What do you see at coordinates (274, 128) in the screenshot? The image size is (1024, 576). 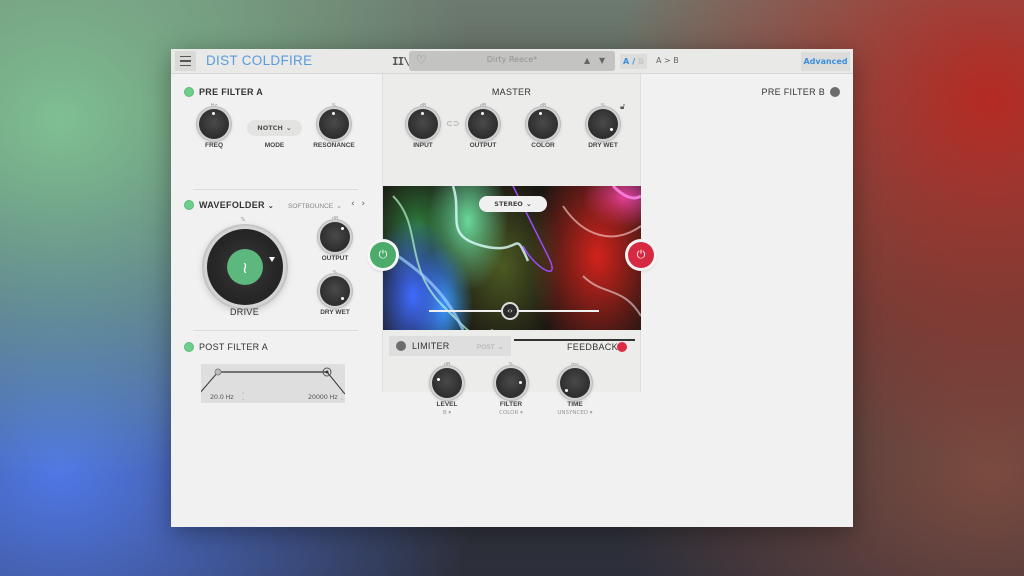 I see `pre-filter-a-mode-select: NOTCH ⌄` at bounding box center [274, 128].